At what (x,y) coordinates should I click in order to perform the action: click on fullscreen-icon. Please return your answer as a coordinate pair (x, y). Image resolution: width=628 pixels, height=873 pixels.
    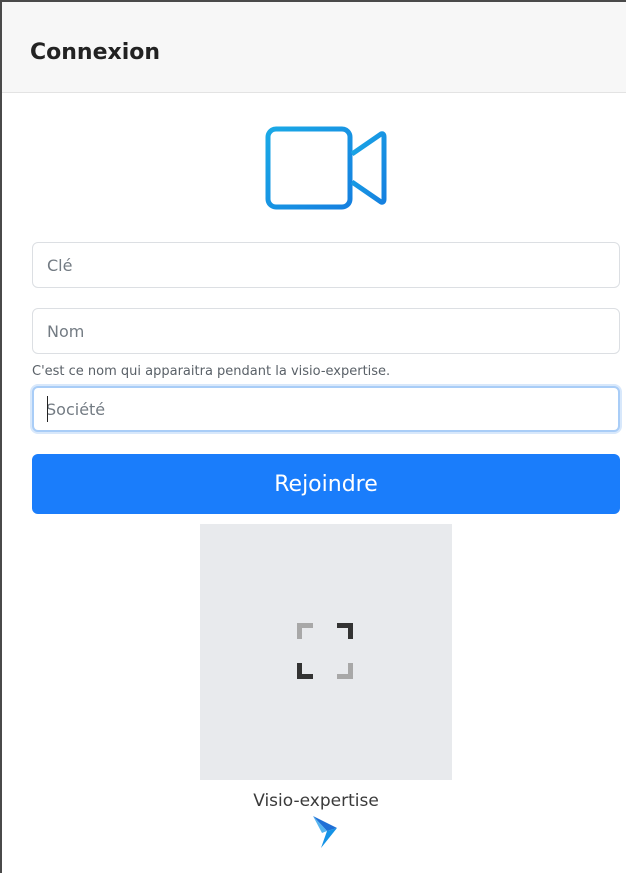
    Looking at the image, I should click on (325, 651).